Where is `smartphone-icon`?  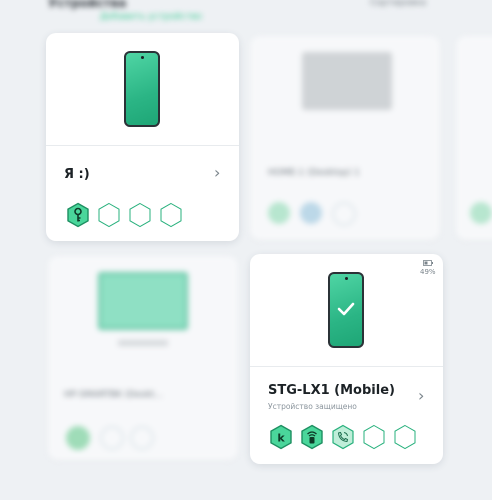 smartphone-icon is located at coordinates (142, 89).